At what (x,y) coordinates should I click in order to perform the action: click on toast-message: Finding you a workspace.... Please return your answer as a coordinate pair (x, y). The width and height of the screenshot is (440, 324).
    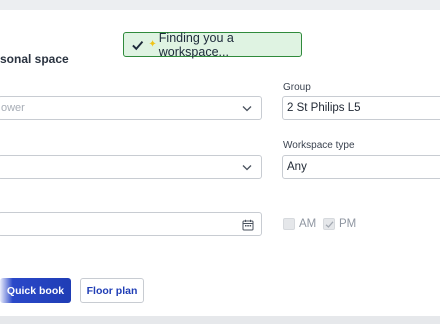
    Looking at the image, I should click on (196, 44).